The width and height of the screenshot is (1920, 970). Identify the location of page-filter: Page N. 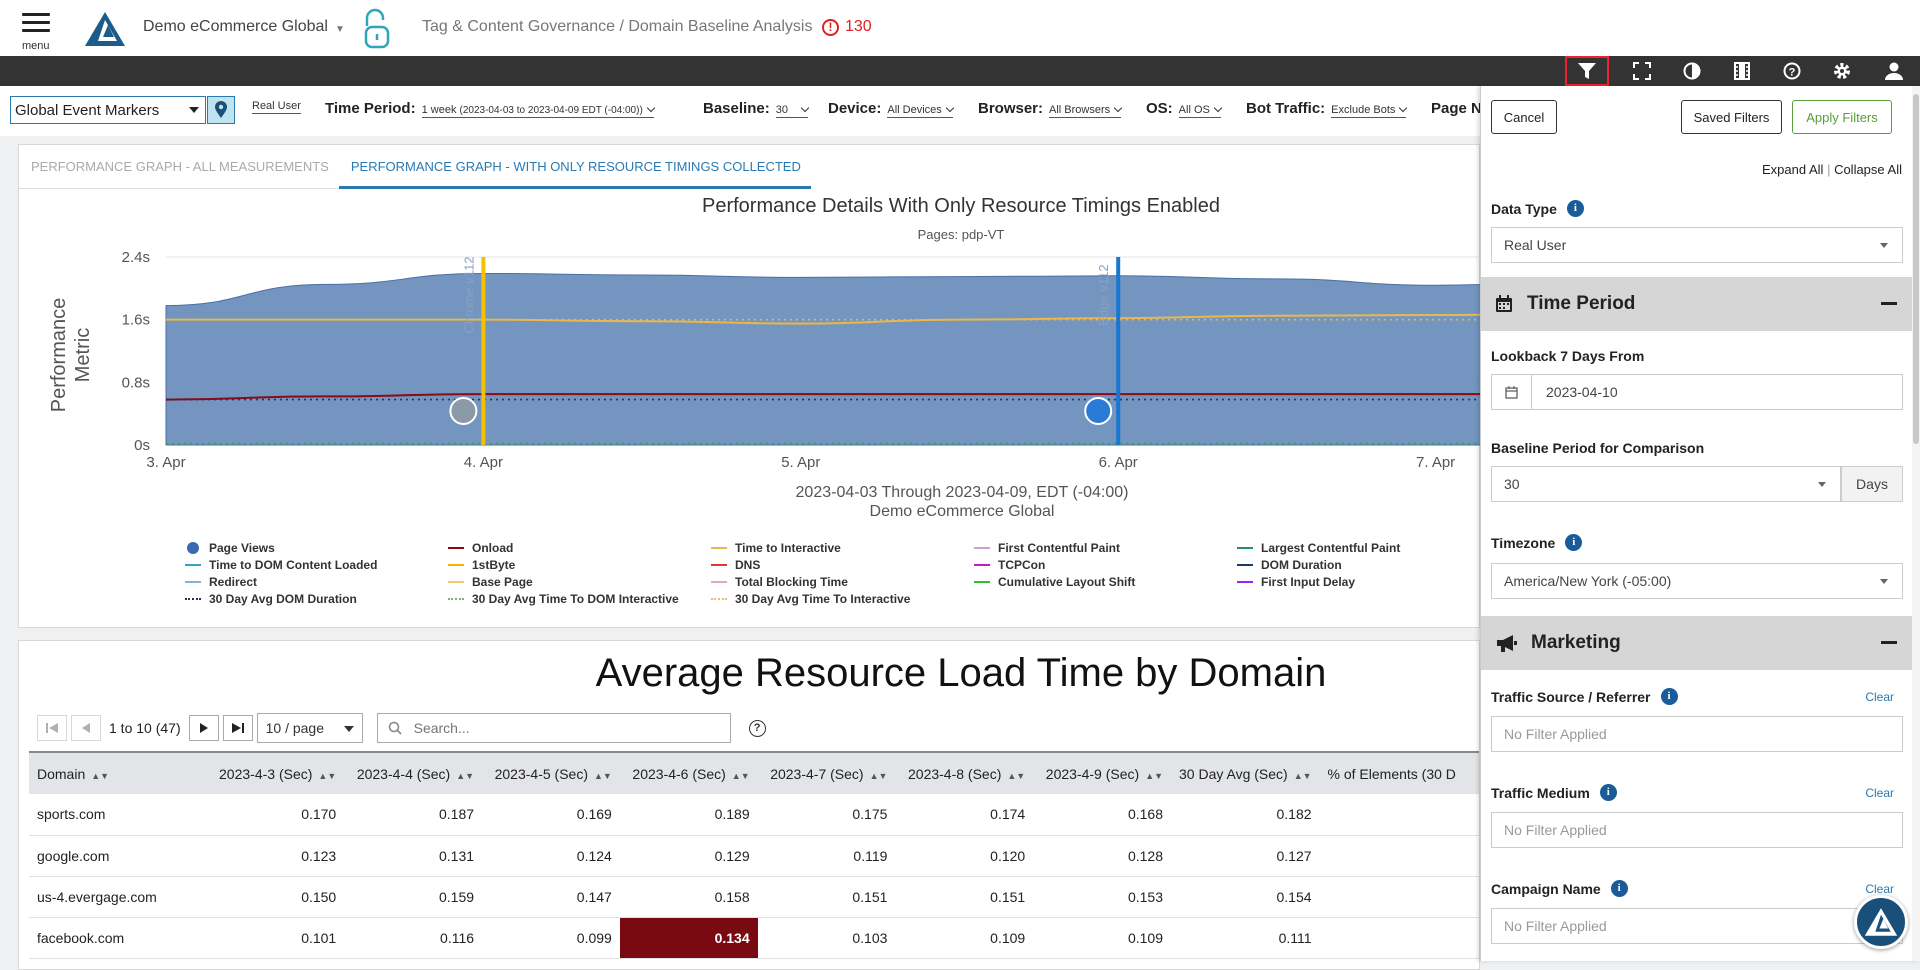
(1456, 108).